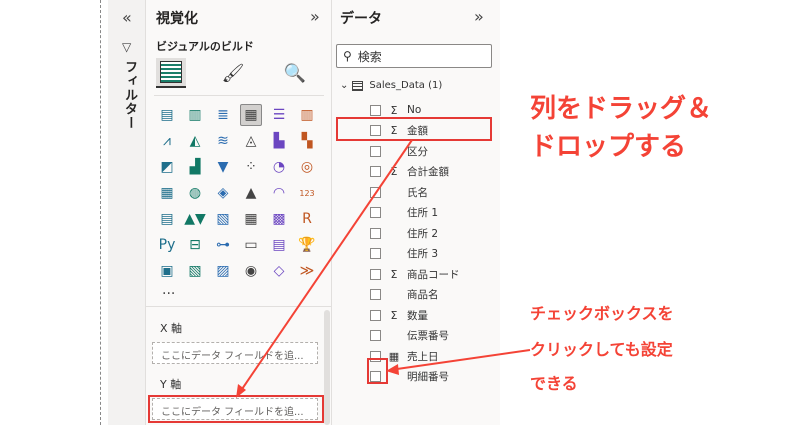  What do you see at coordinates (399, 151) in the screenshot?
I see `field-row: 区分` at bounding box center [399, 151].